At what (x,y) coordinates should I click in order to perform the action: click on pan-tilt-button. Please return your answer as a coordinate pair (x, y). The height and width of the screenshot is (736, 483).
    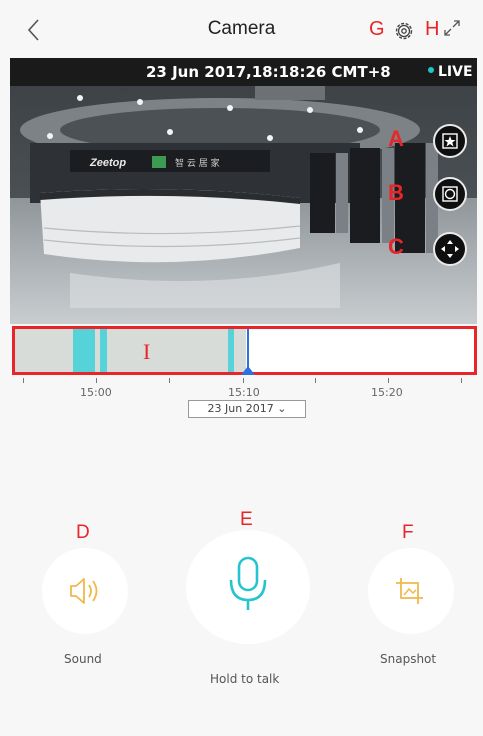
    Looking at the image, I should click on (450, 249).